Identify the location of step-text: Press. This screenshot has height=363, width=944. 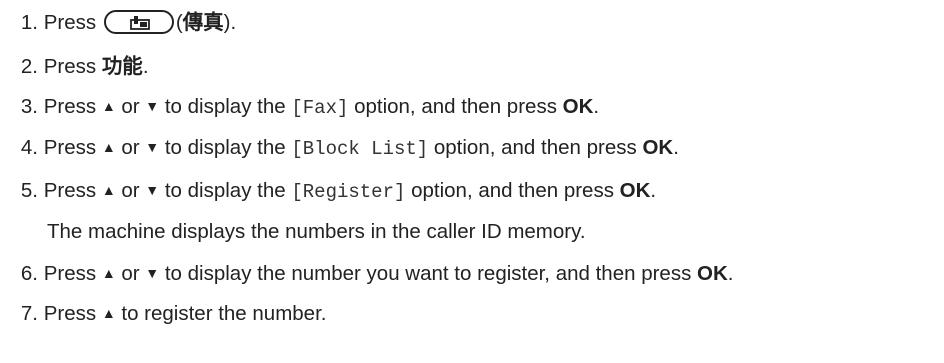
(72, 22).